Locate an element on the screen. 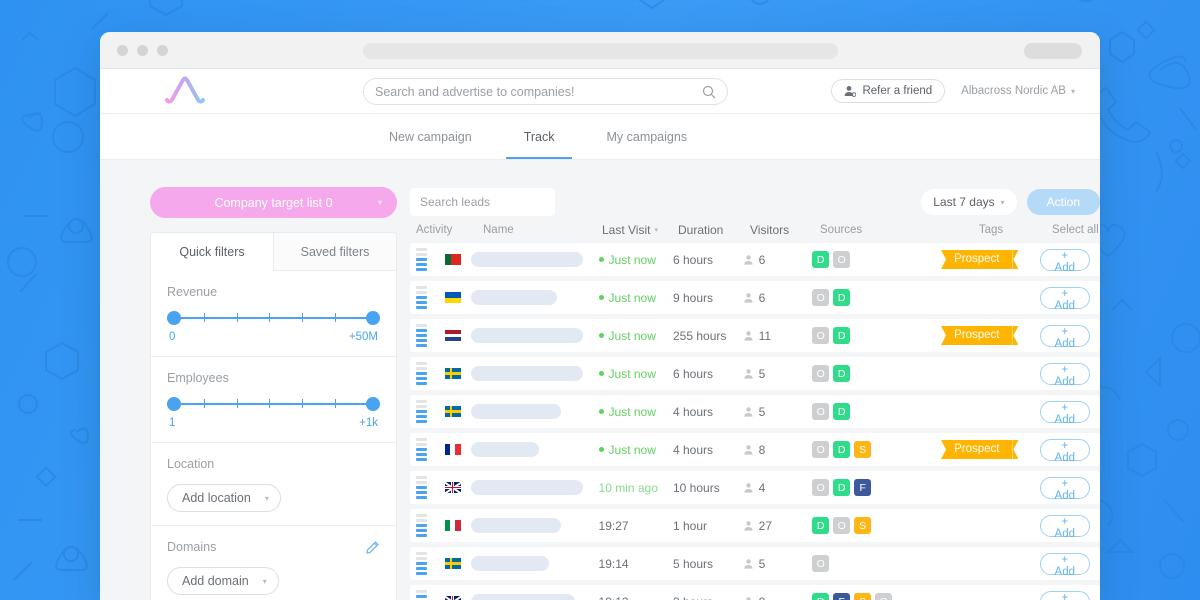  activity-indicator is located at coordinates (422, 373).